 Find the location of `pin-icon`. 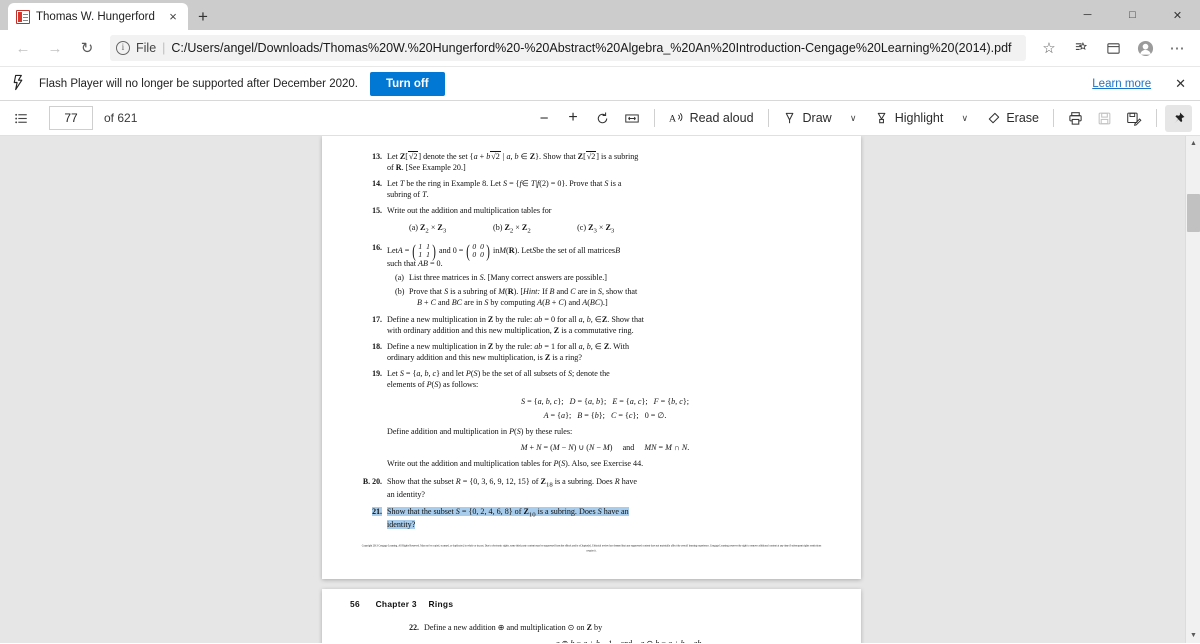

pin-icon is located at coordinates (1179, 117).